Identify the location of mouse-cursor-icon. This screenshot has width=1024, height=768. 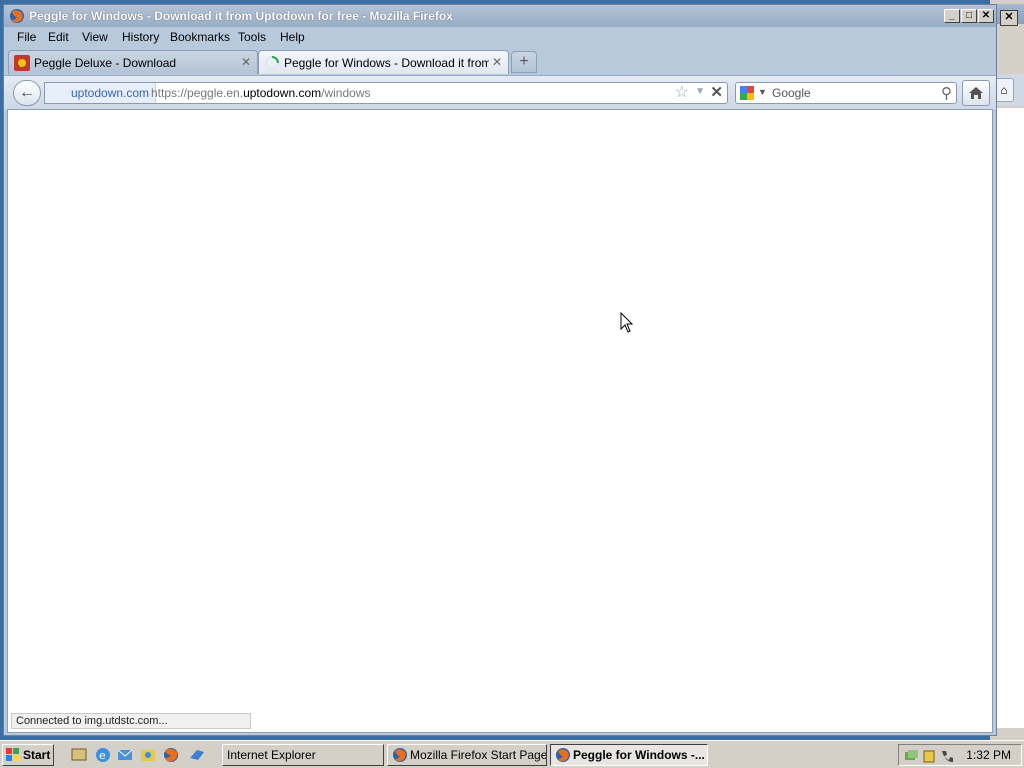
(627, 322).